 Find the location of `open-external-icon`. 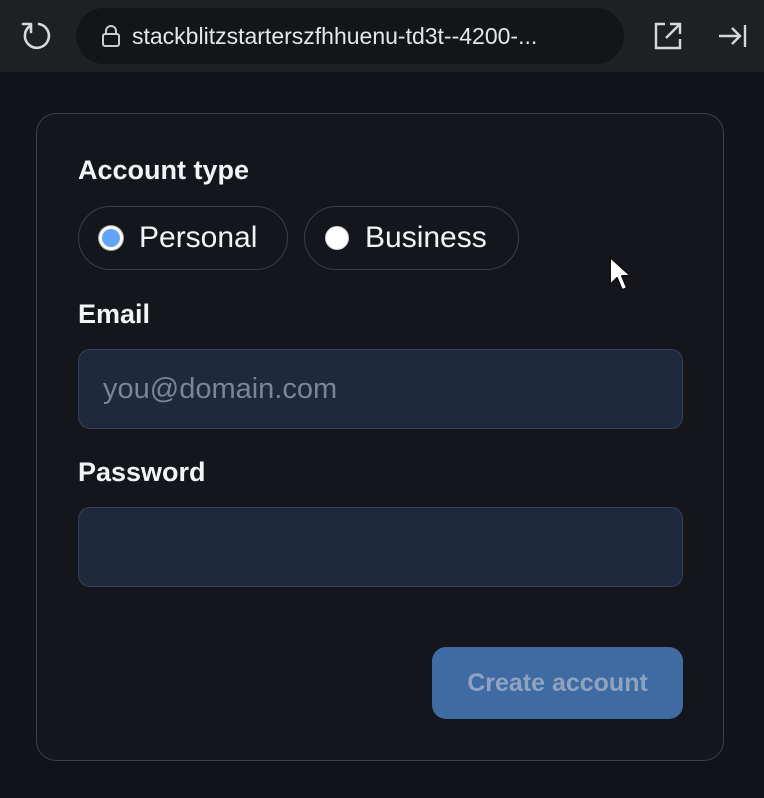

open-external-icon is located at coordinates (668, 36).